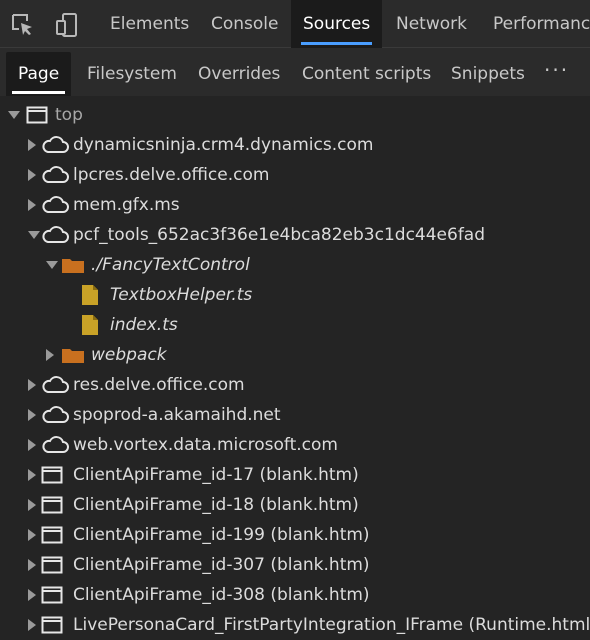 This screenshot has width=590, height=640. I want to click on tree-item: res.delve.office.com, so click(295, 385).